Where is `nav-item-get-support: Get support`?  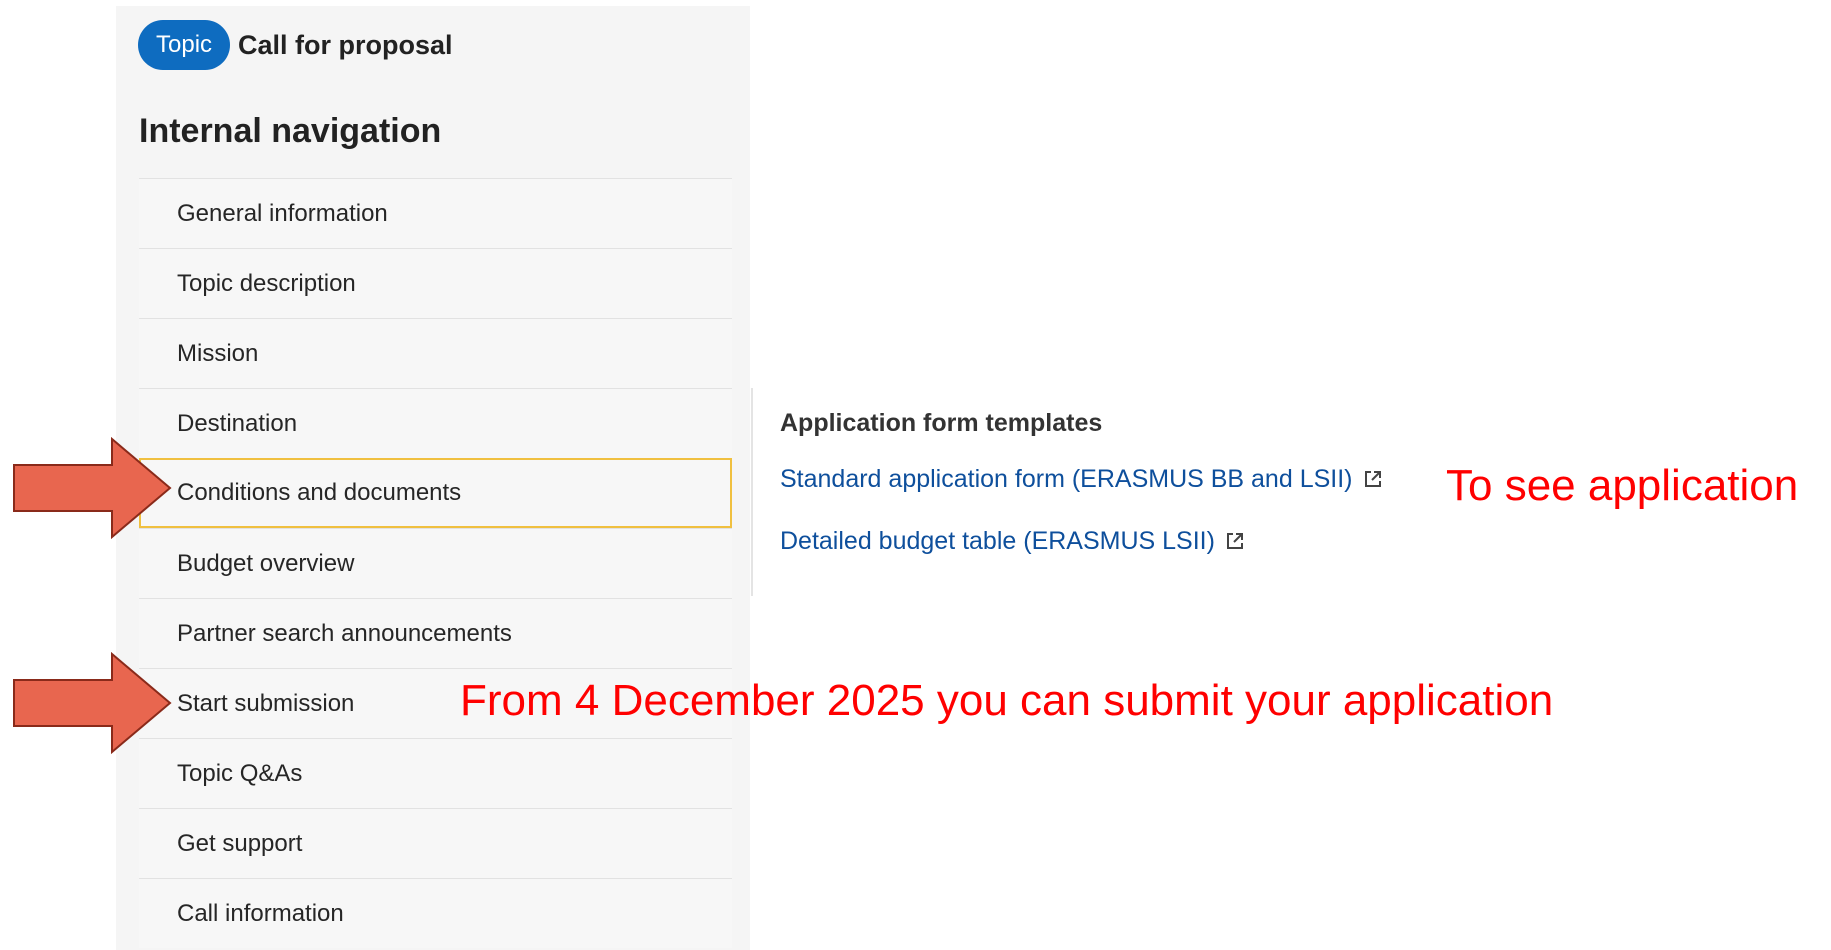
nav-item-get-support: Get support is located at coordinates (435, 843).